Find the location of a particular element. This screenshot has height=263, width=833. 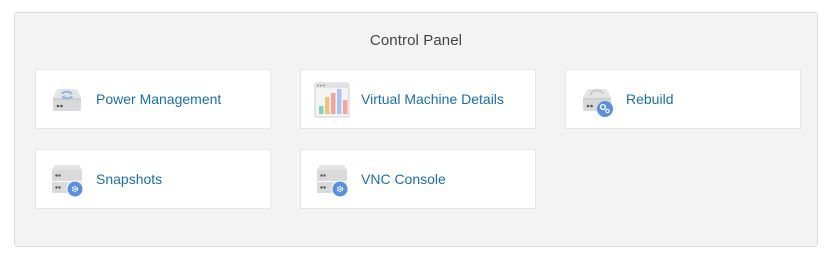

rebuild-tile: Rebuild is located at coordinates (683, 99).